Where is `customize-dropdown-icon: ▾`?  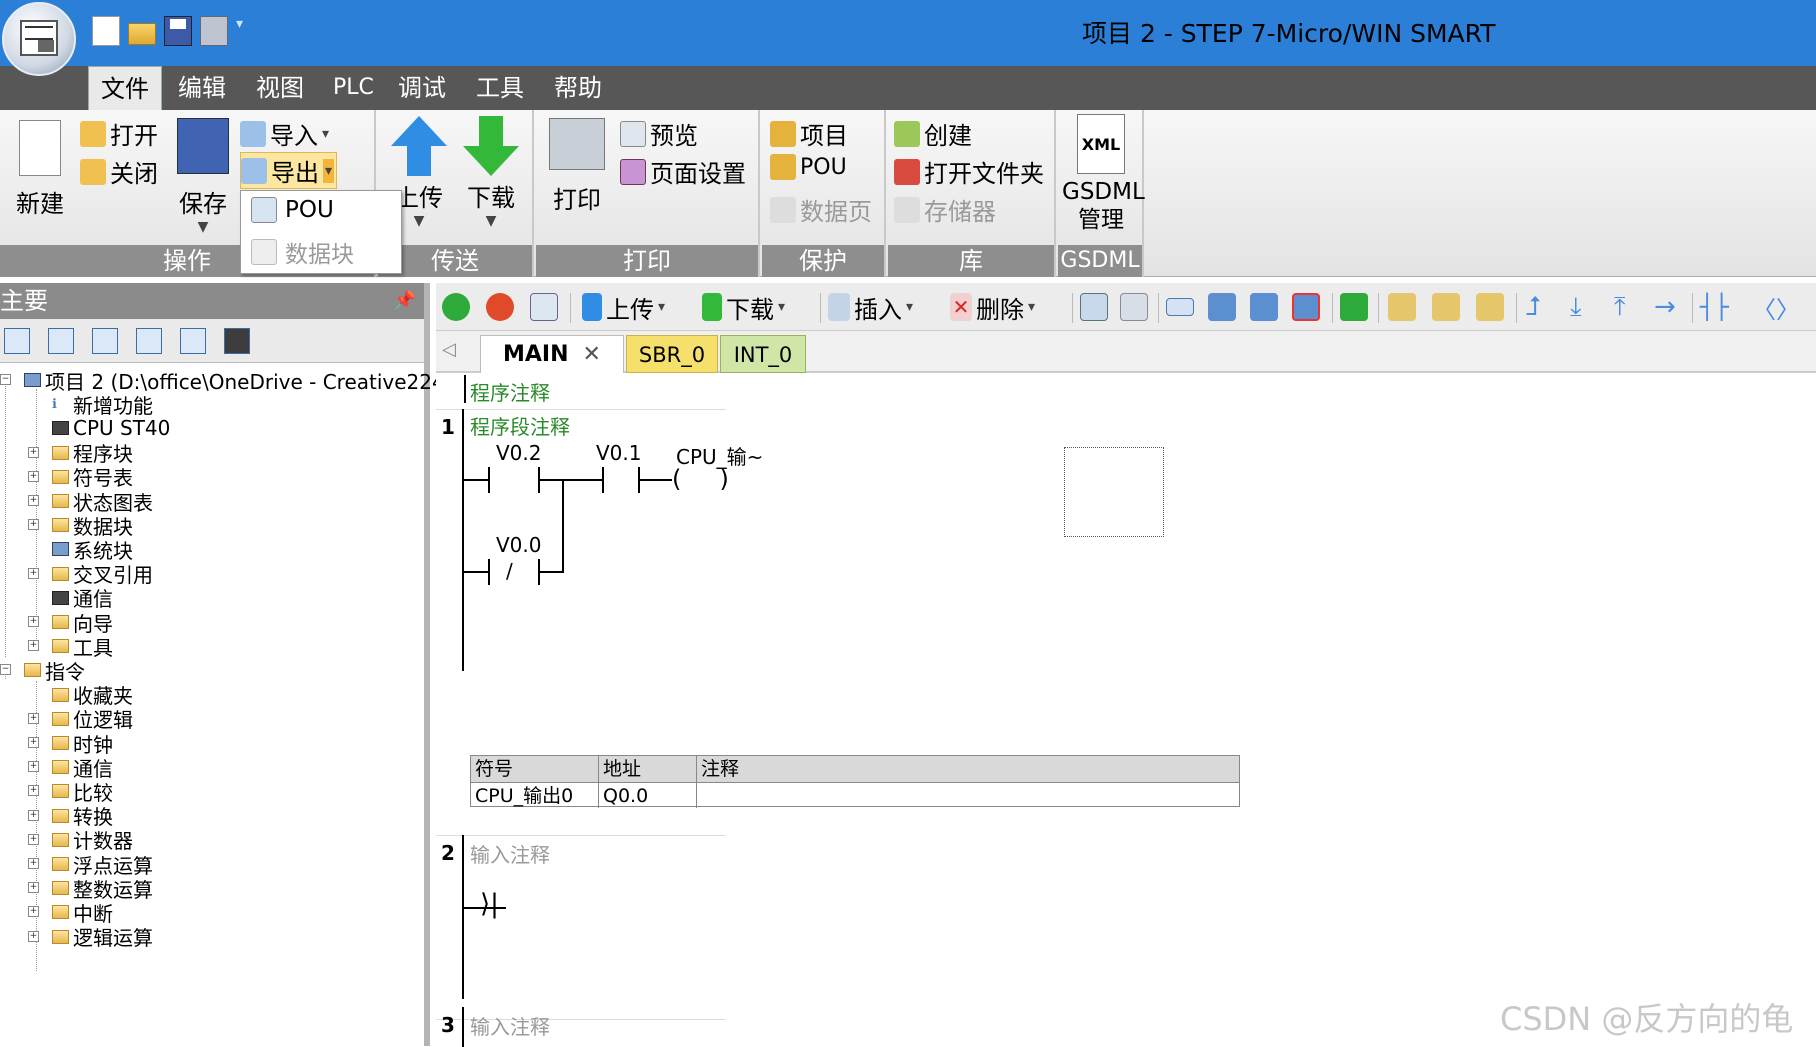
customize-dropdown-icon: ▾ is located at coordinates (243, 31).